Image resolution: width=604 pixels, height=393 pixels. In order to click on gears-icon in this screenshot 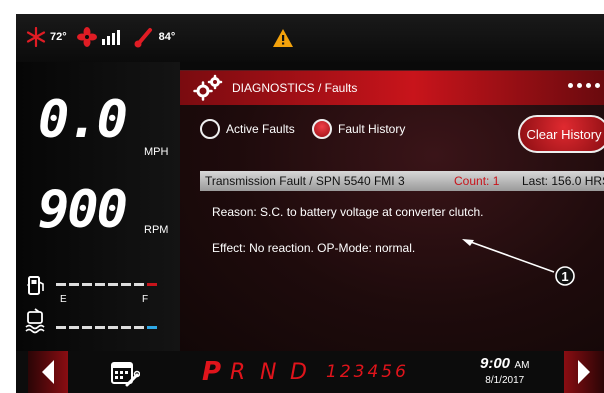, I will do `click(208, 87)`.